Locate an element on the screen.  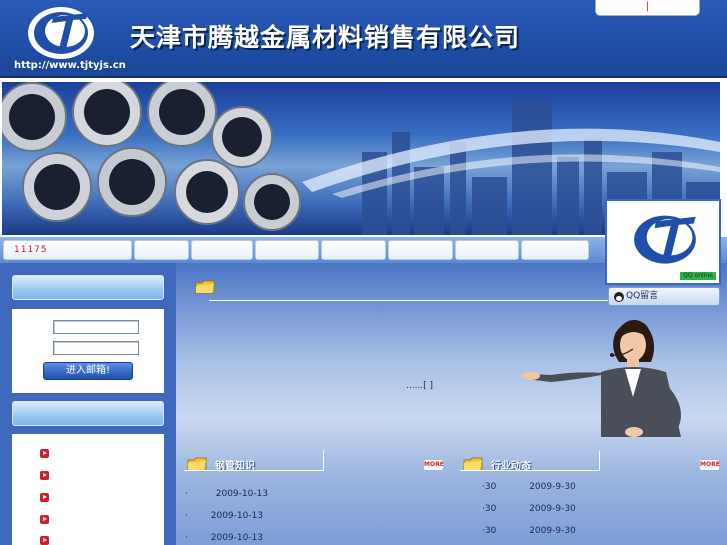
email-login-panel: 进入邮箱! is located at coordinates (88, 351).